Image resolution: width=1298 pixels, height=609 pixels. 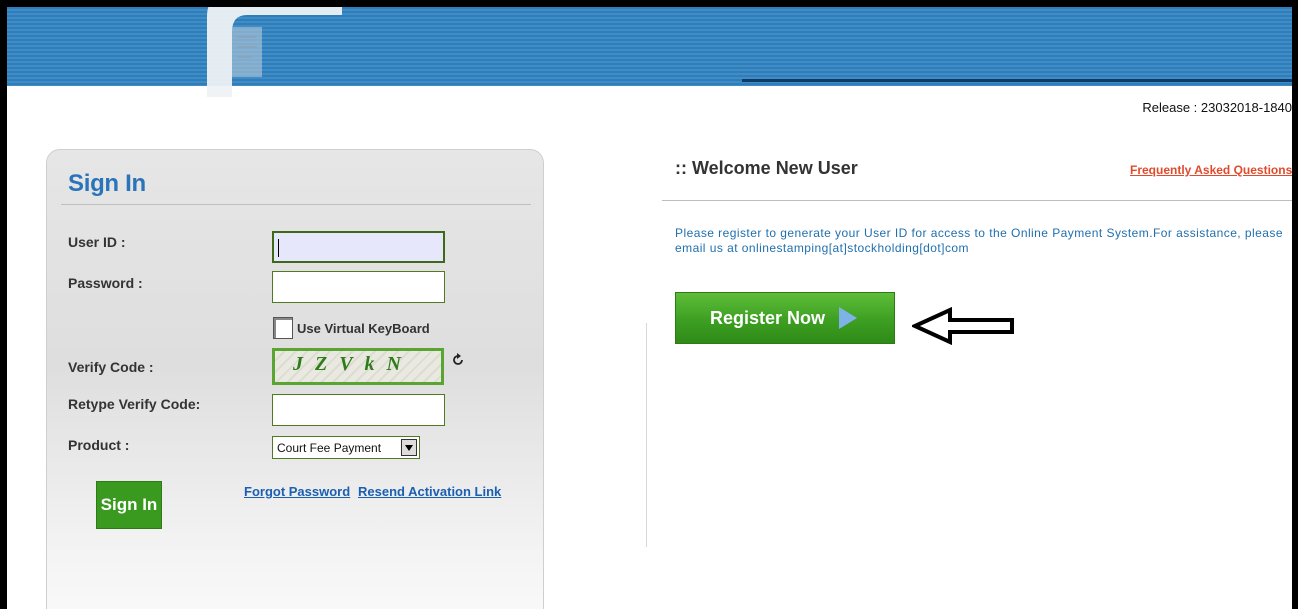 I want to click on welcome-divider, so click(x=977, y=200).